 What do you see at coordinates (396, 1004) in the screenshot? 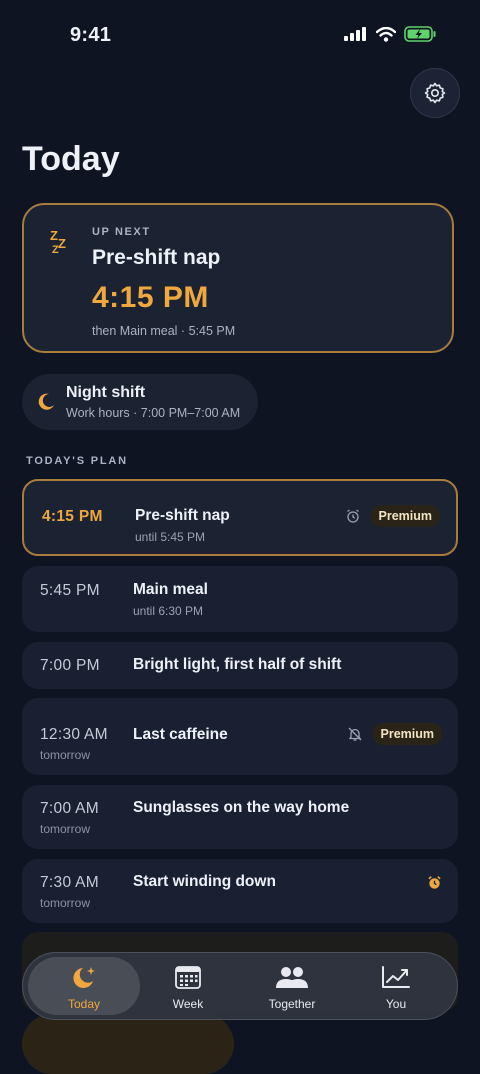
I see `tab-label: You` at bounding box center [396, 1004].